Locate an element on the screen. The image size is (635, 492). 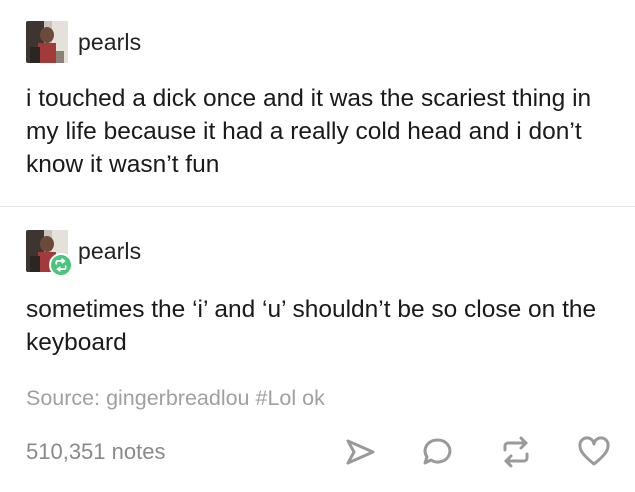
like-icon is located at coordinates (594, 451).